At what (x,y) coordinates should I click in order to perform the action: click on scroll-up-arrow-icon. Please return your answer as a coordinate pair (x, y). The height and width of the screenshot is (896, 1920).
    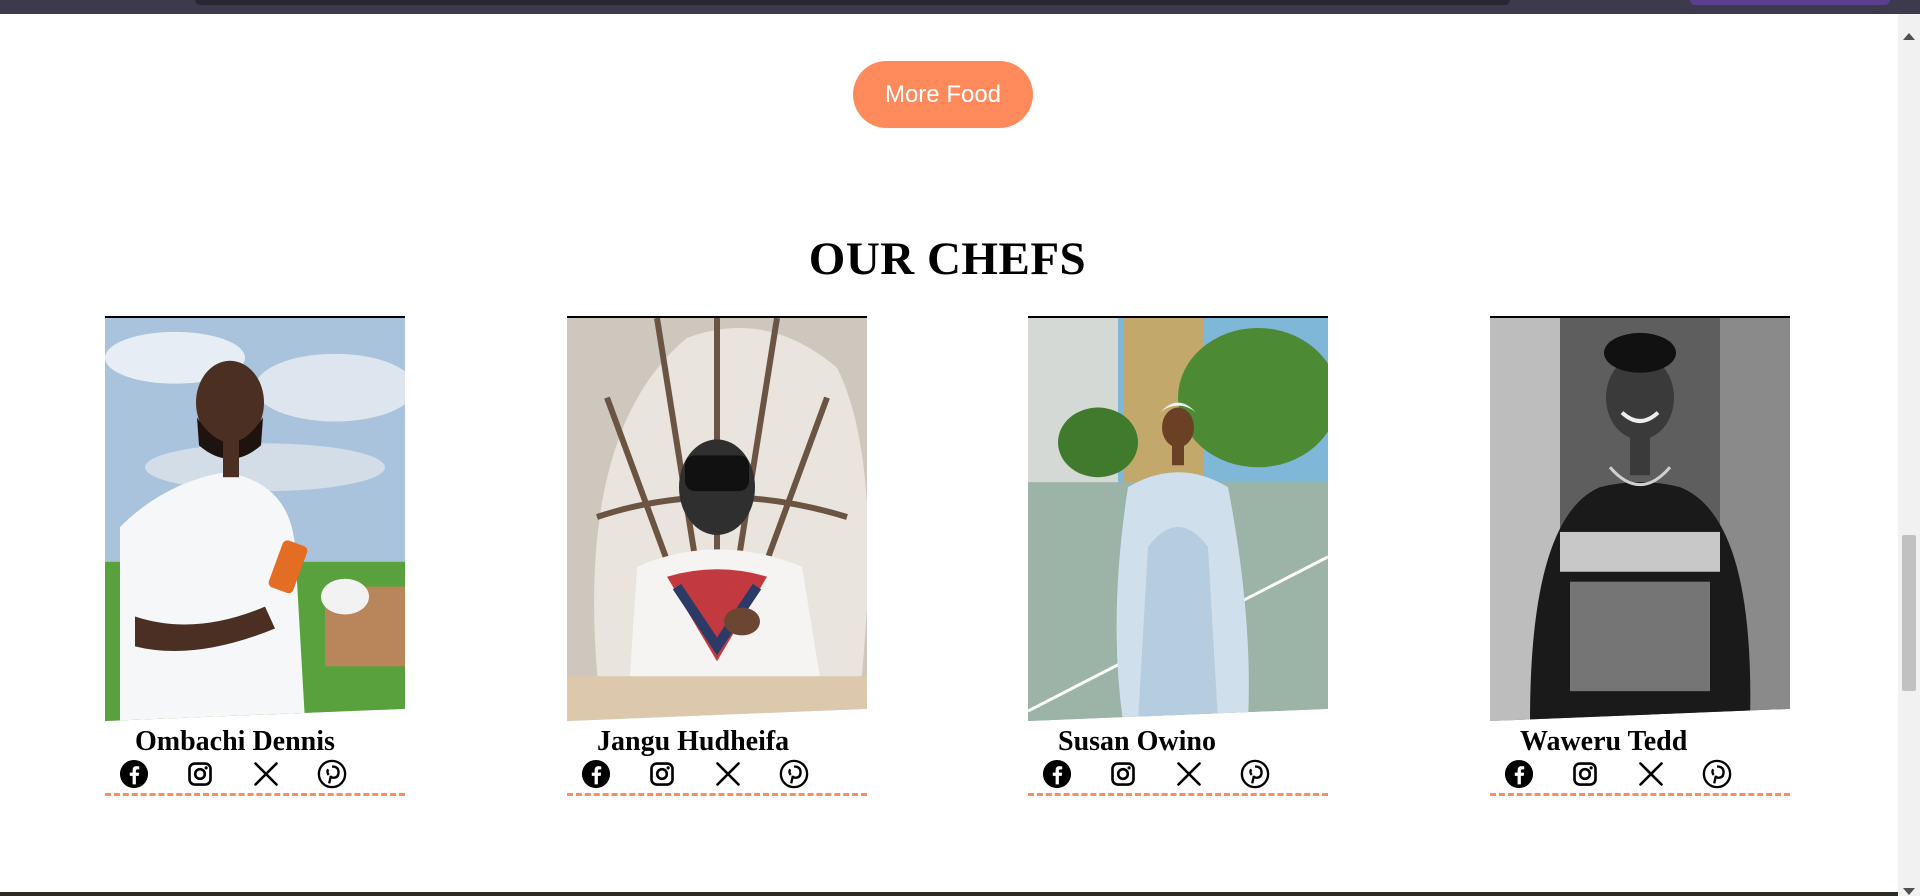
    Looking at the image, I should click on (1909, 36).